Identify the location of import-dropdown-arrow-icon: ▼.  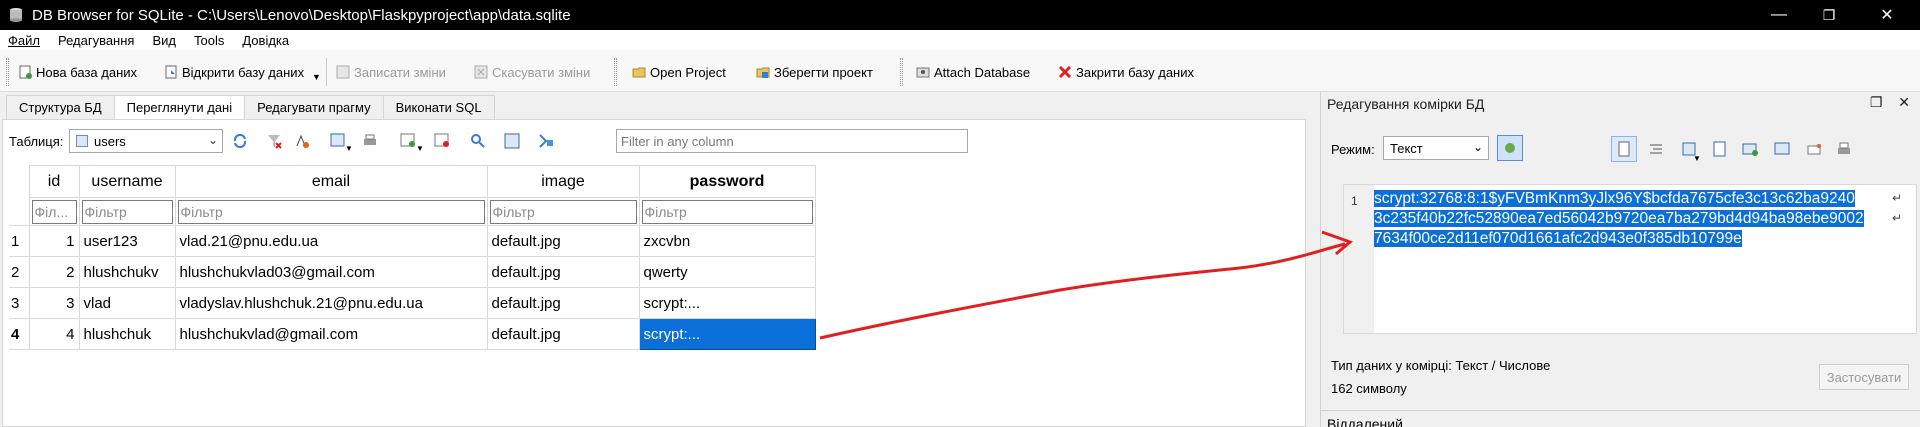
(1697, 158).